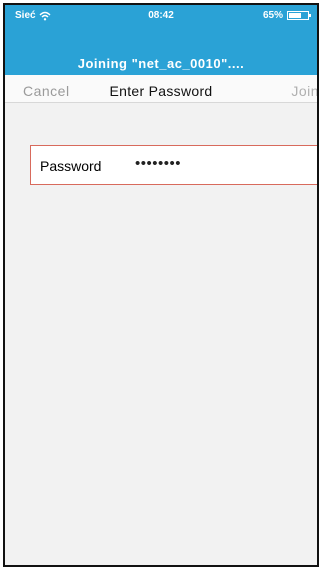  I want to click on password-label: Password, so click(71, 166).